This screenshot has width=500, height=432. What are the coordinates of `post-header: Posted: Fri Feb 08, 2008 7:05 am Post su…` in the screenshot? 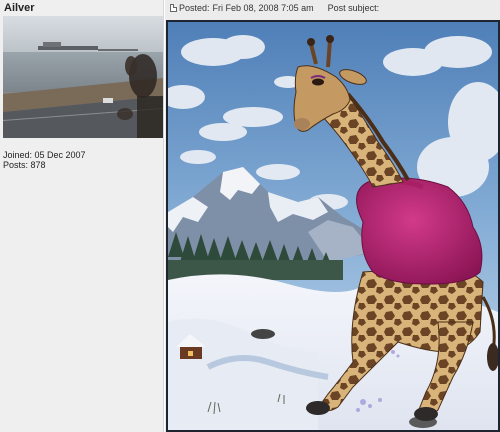 It's located at (333, 8).